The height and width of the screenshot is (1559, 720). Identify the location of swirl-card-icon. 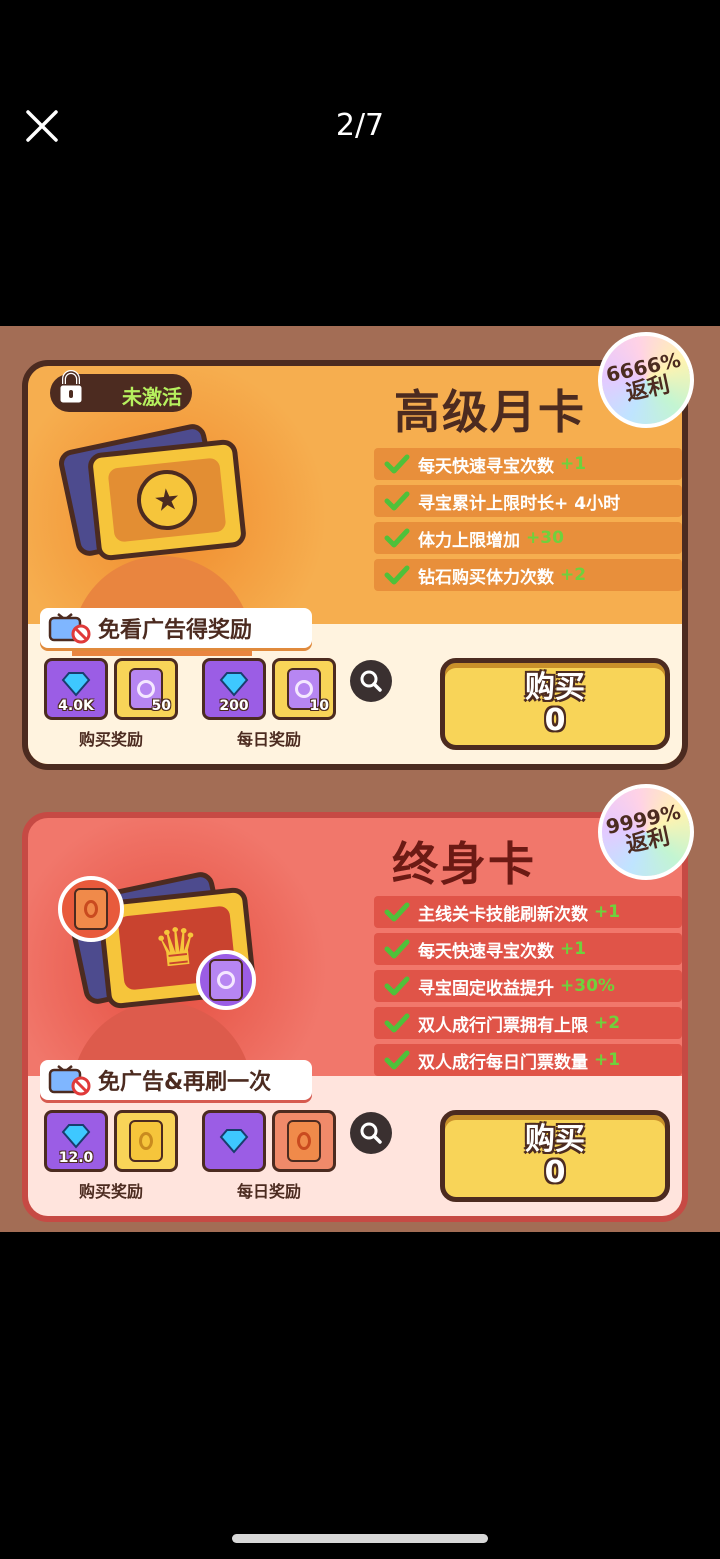
(226, 980).